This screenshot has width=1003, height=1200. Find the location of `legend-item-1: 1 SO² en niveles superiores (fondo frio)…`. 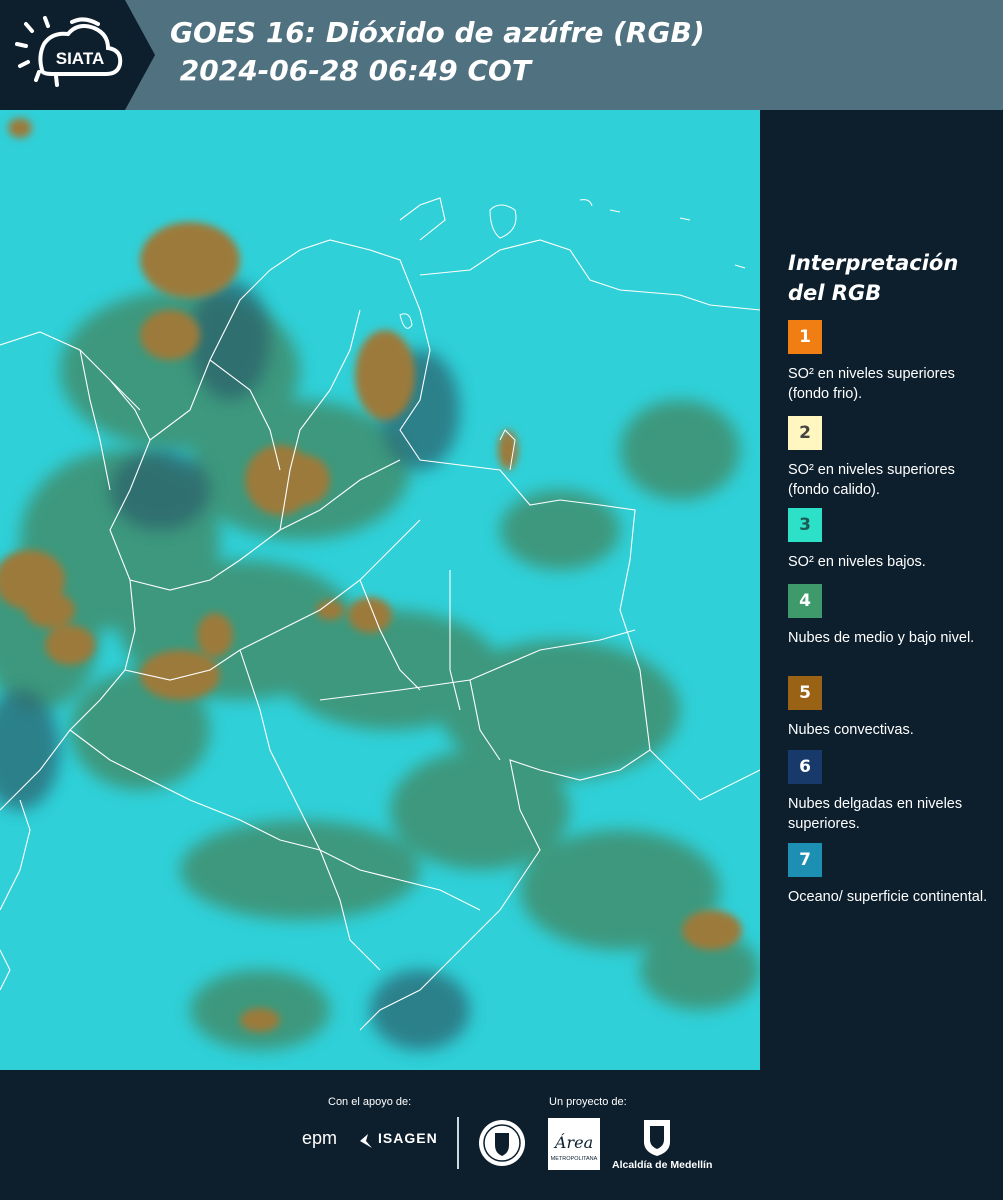

legend-item-1: 1 SO² en niveles superiores (fondo frio)… is located at coordinates (888, 362).